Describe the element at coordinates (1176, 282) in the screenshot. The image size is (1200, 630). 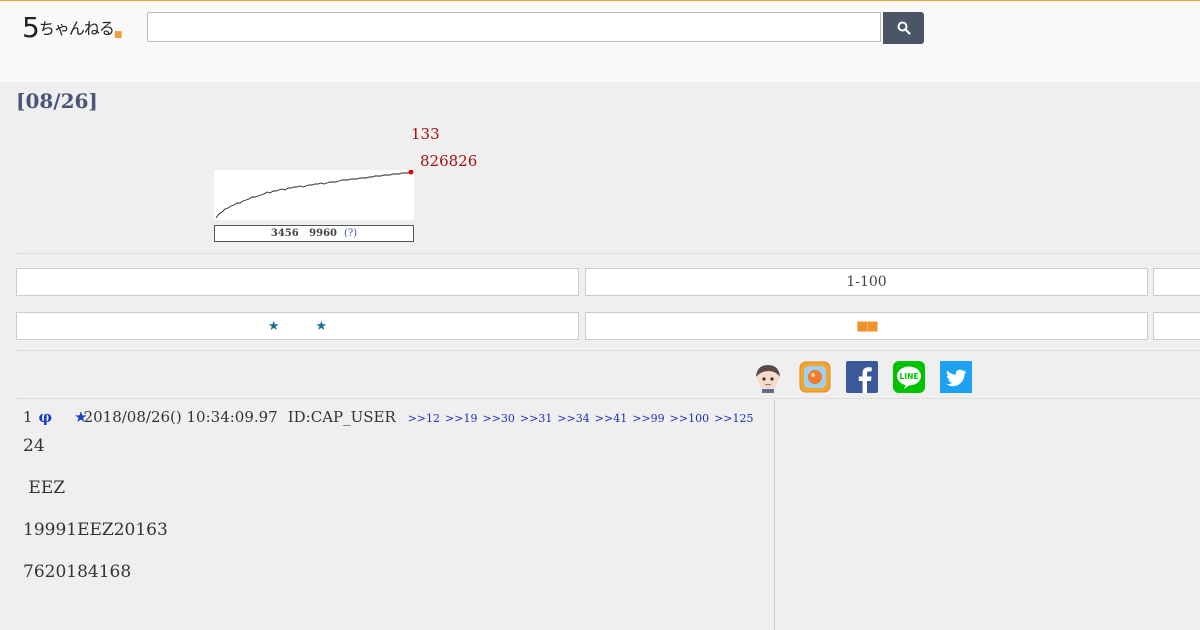
I see `nav-box-right` at that location.